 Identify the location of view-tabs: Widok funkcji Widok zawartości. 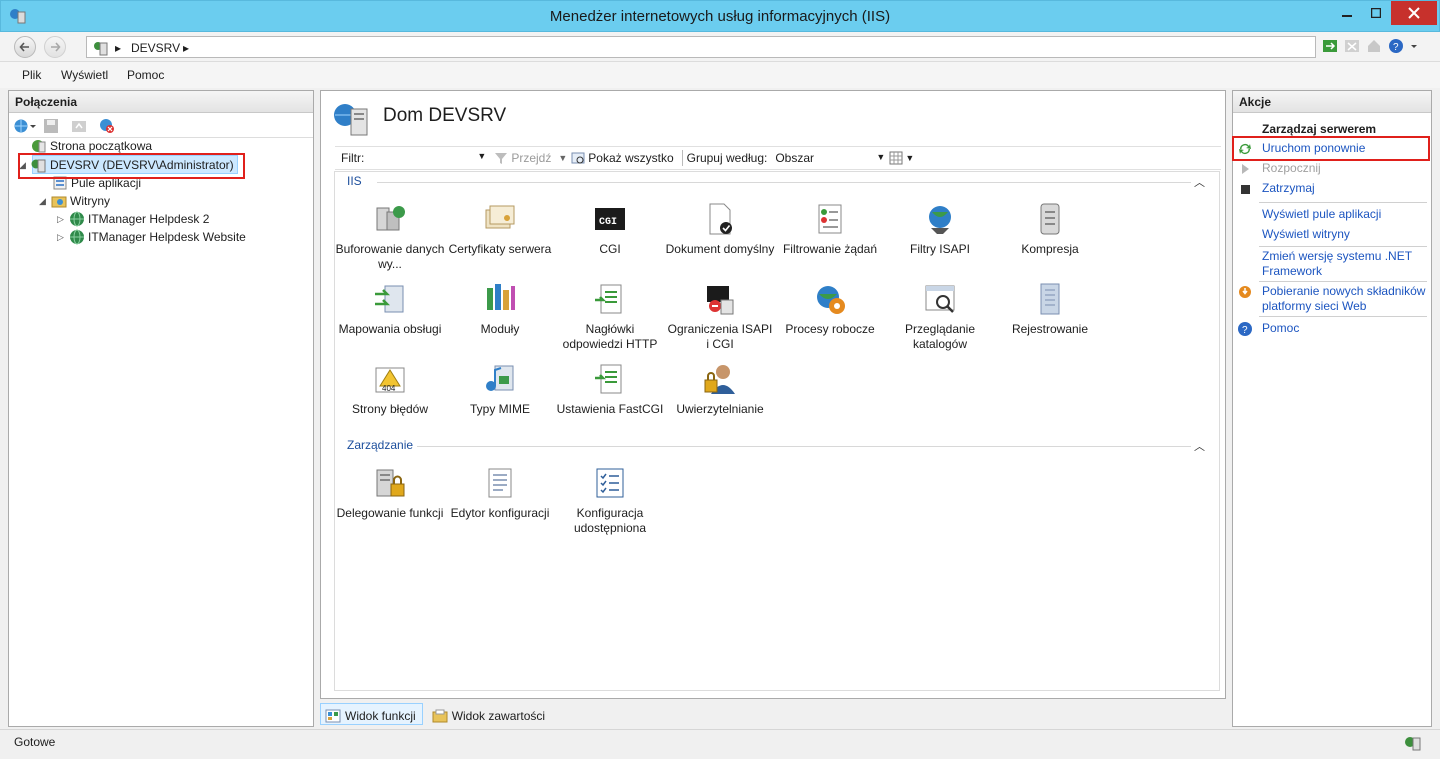
(436, 714).